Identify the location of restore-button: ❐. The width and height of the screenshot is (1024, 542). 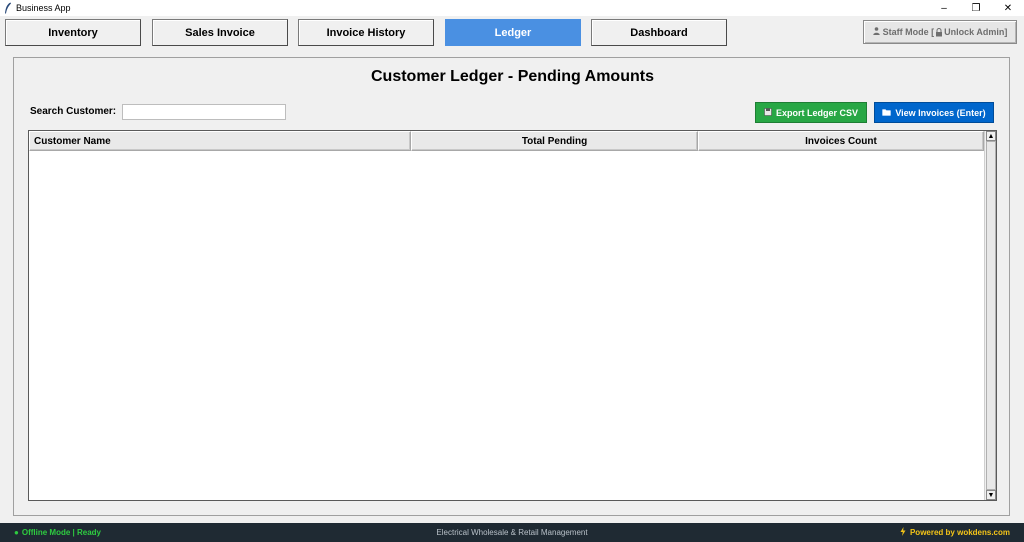
(976, 8).